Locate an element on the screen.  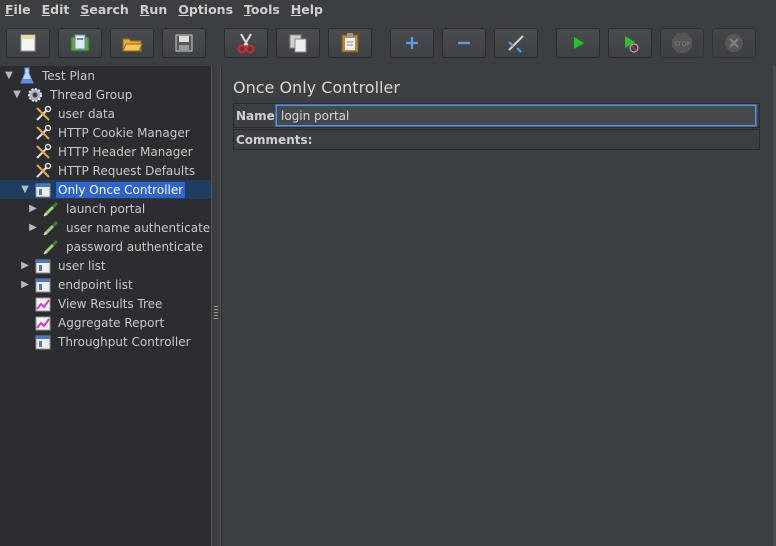
menu-edit-label: dit is located at coordinates (60, 9).